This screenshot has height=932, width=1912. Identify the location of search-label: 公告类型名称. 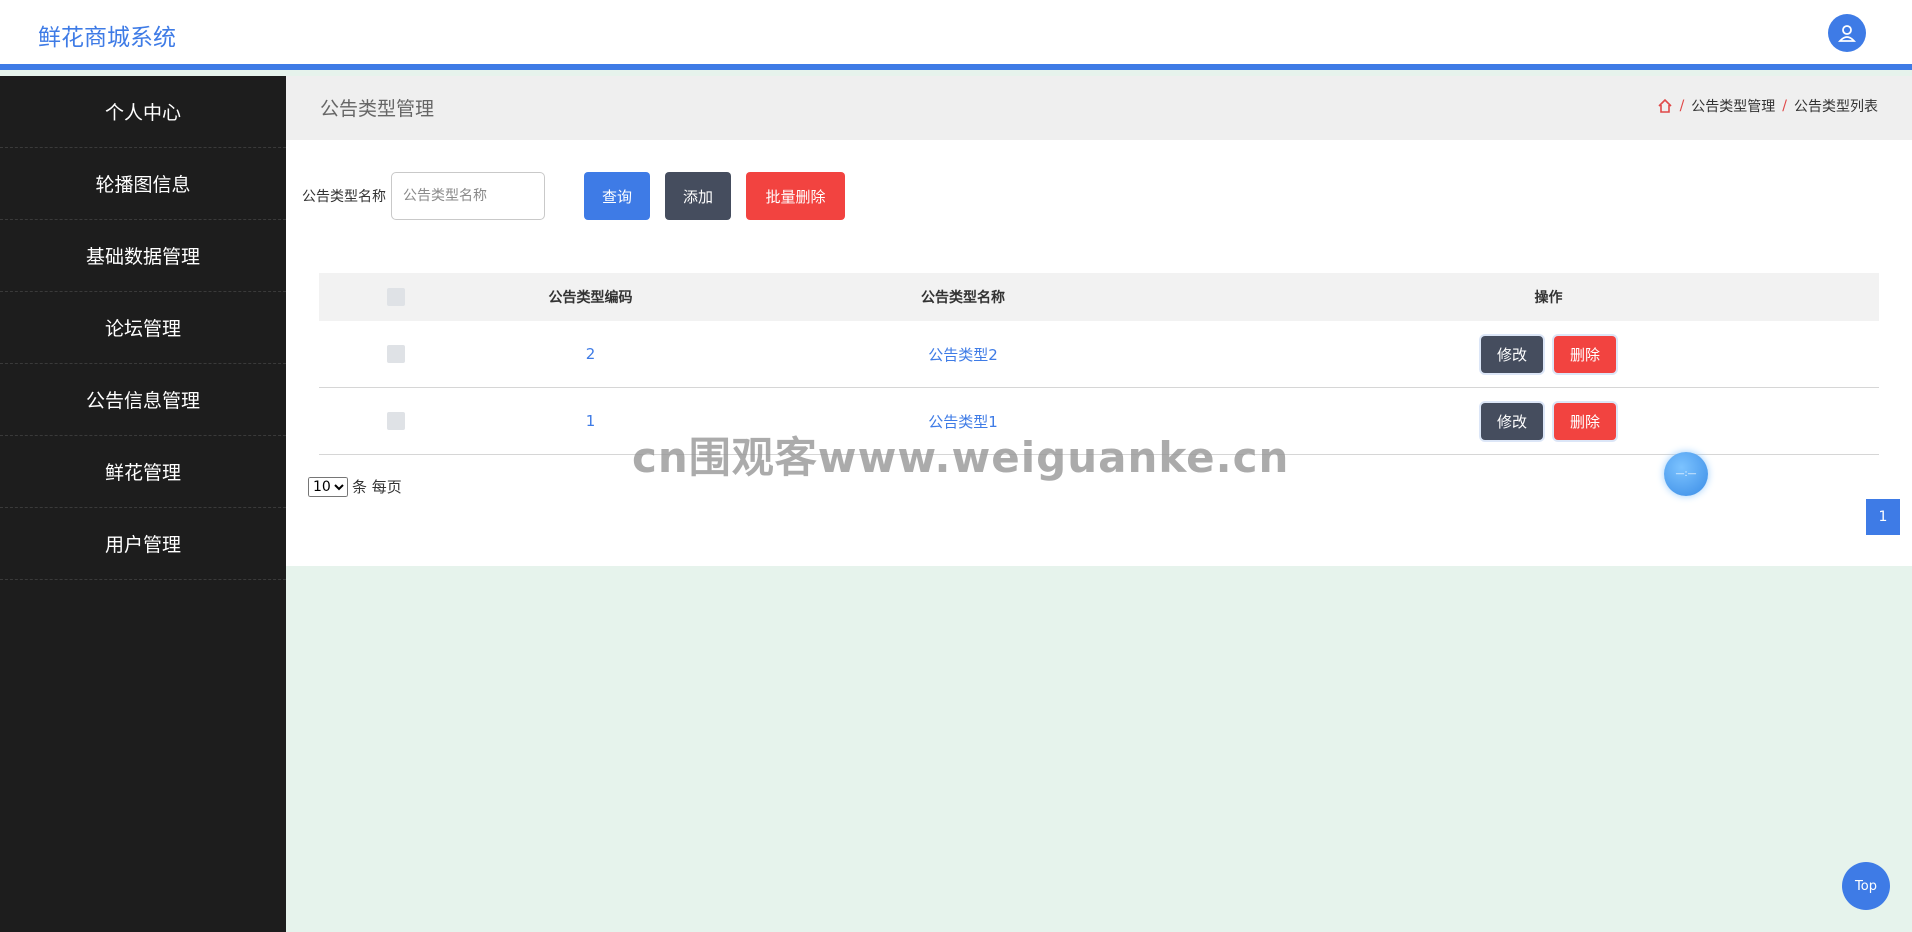
(344, 197).